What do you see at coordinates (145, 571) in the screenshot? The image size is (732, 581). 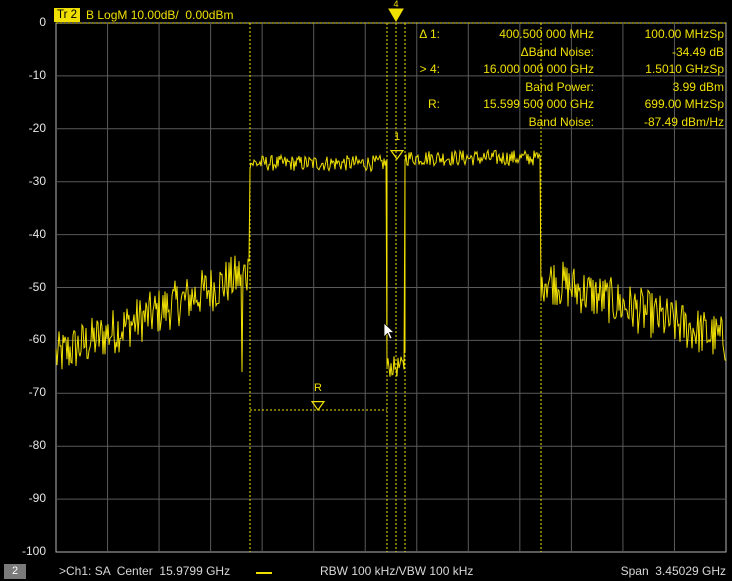 I see `channel-status: >Ch1: SA Center 15.9799 GHz` at bounding box center [145, 571].